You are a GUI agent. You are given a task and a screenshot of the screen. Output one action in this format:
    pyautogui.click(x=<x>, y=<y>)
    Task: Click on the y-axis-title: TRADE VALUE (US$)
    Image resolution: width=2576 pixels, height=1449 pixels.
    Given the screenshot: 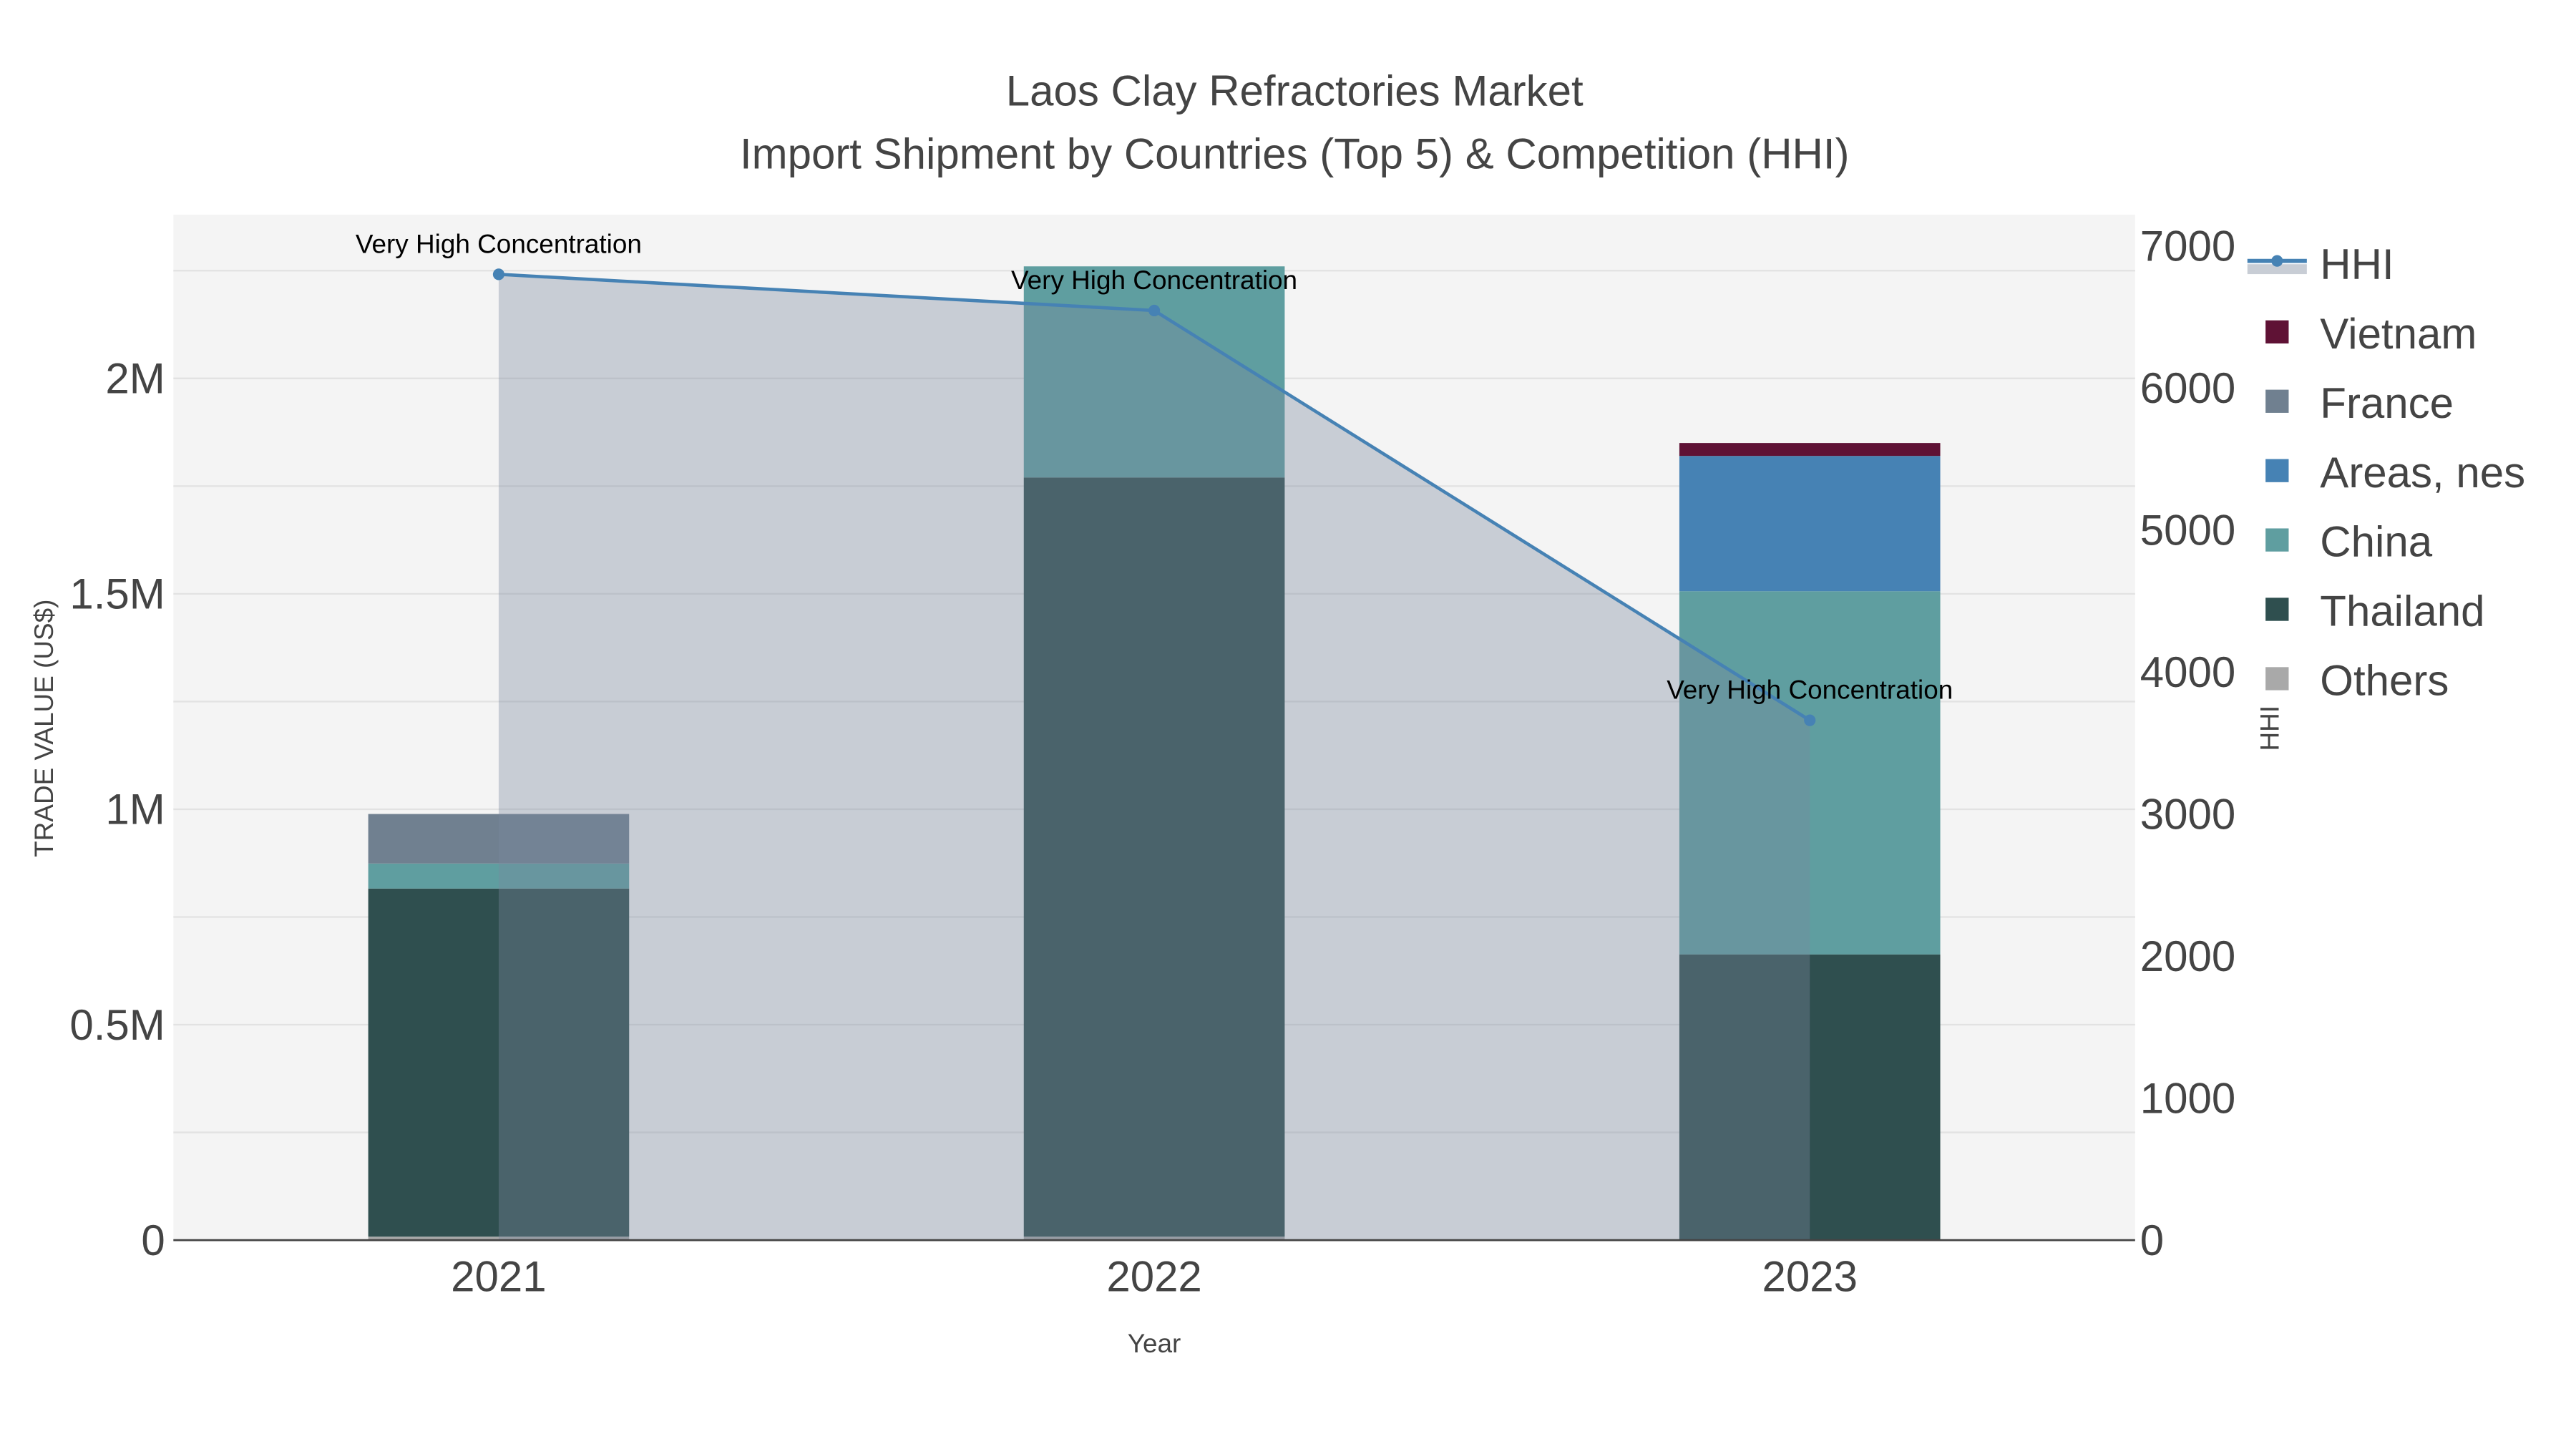 What is the action you would take?
    pyautogui.click(x=44, y=728)
    